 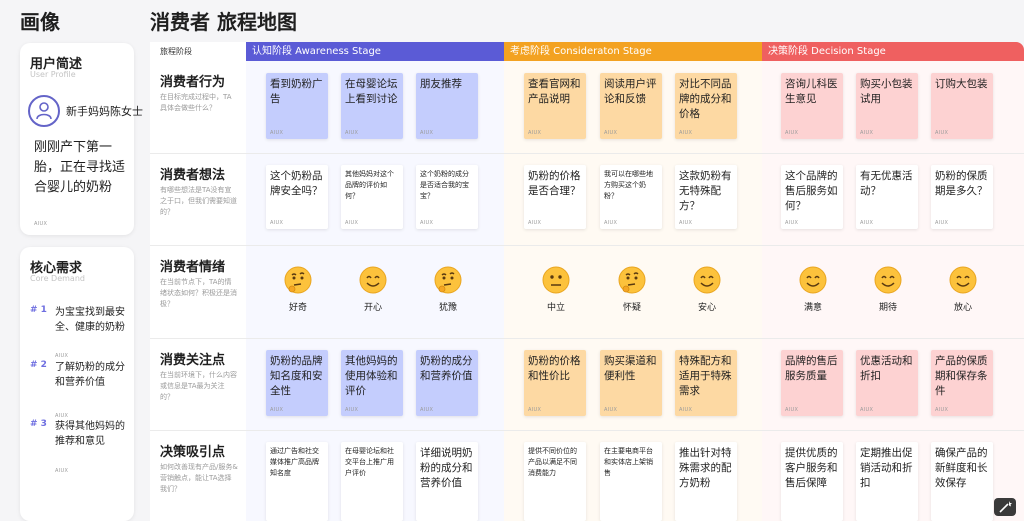 What do you see at coordinates (554, 183) in the screenshot?
I see `note-text: 奶粉的价格是否合理？` at bounding box center [554, 183].